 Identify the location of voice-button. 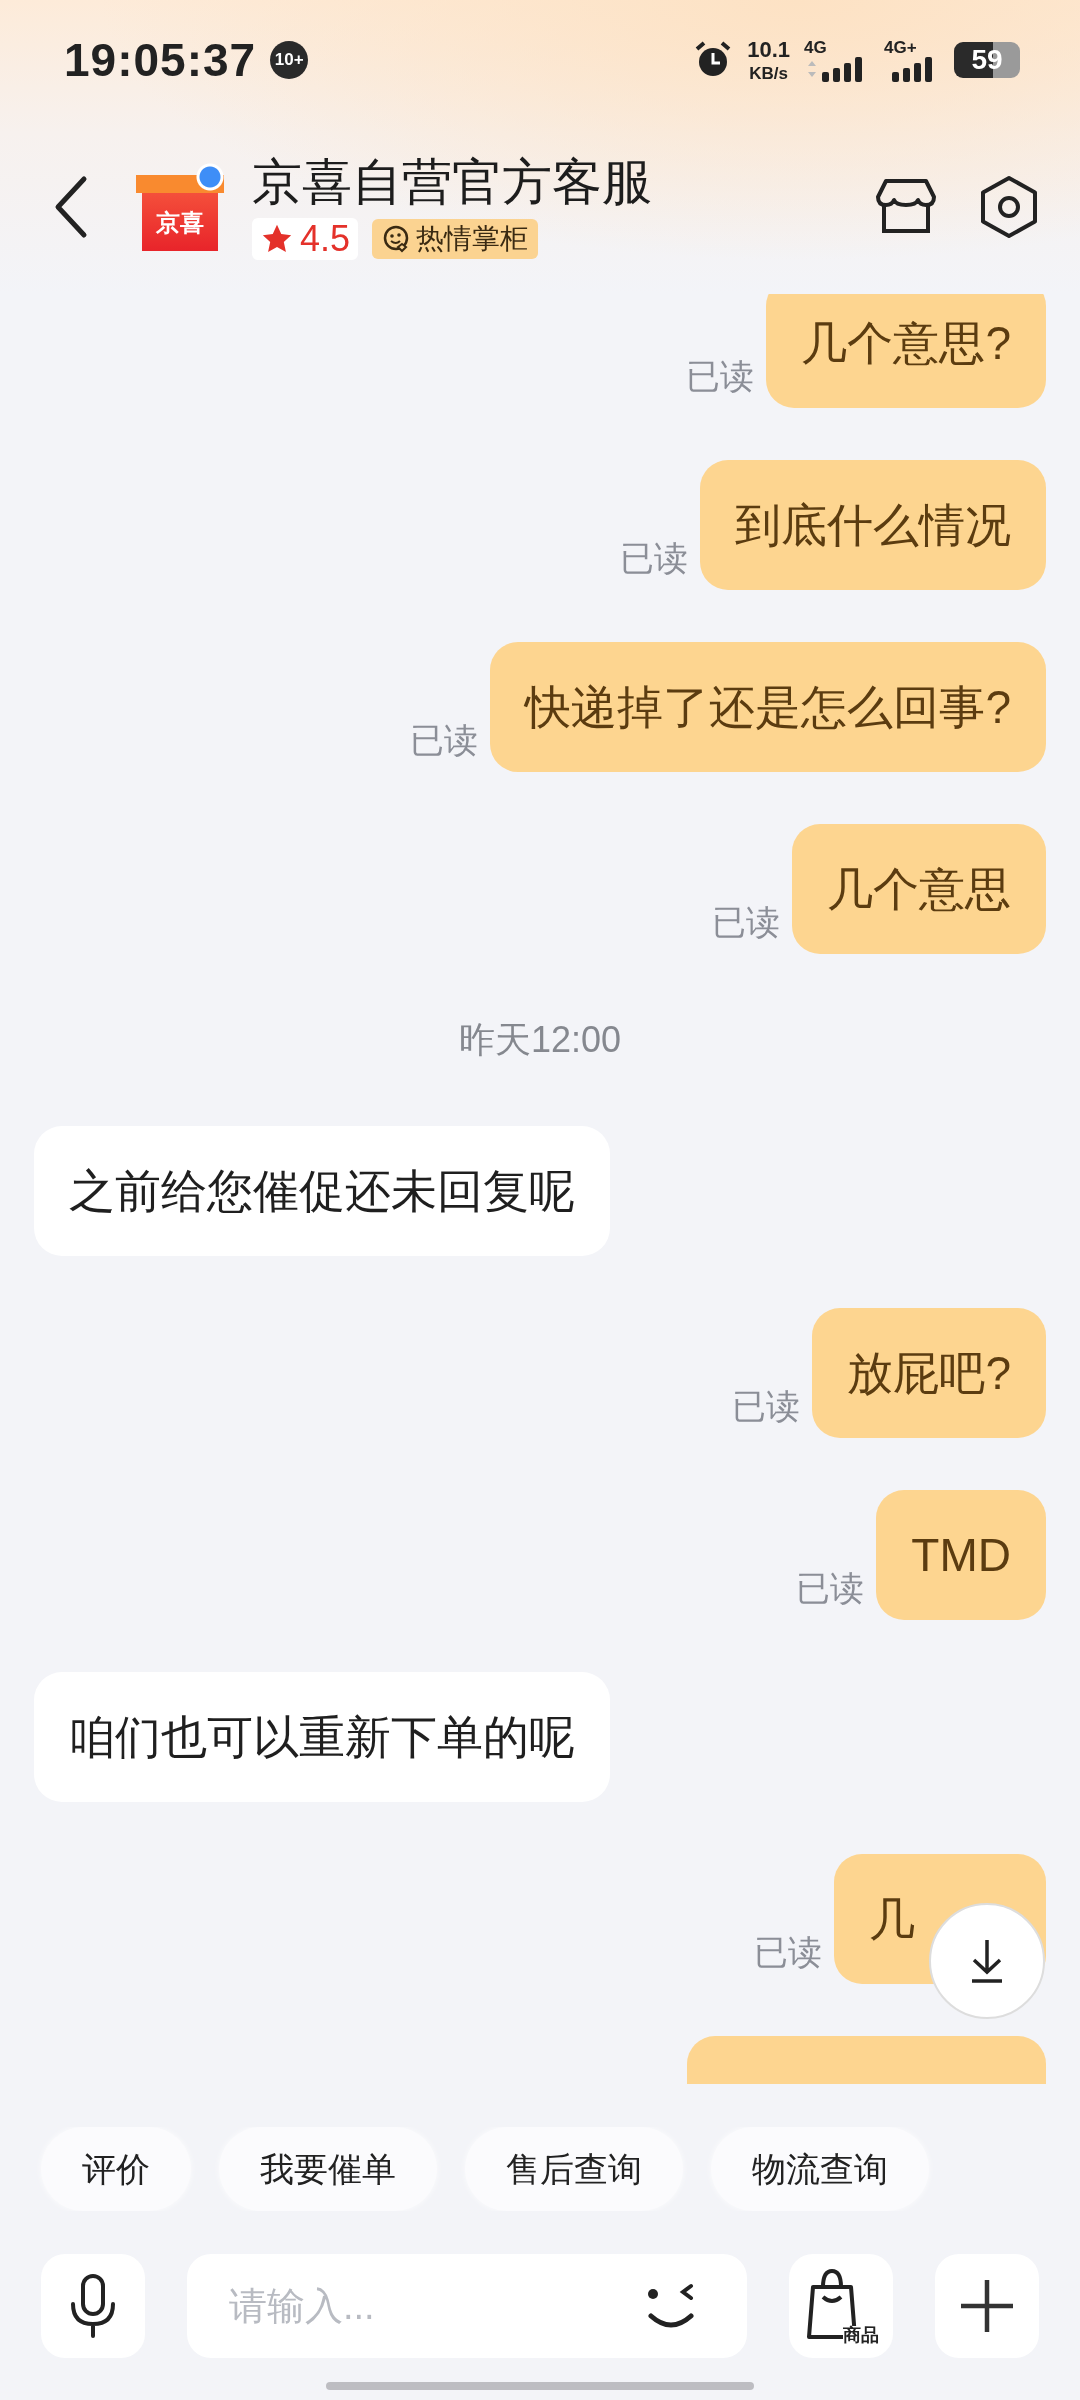
(93, 2306).